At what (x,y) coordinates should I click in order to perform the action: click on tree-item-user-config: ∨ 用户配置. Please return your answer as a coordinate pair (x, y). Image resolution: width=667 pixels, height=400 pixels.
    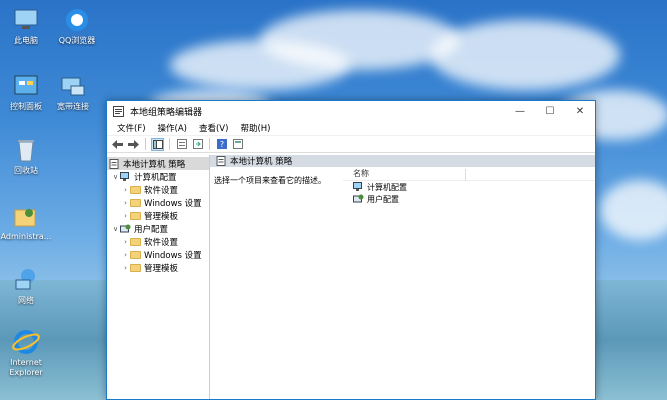
    Looking at the image, I should click on (158, 228).